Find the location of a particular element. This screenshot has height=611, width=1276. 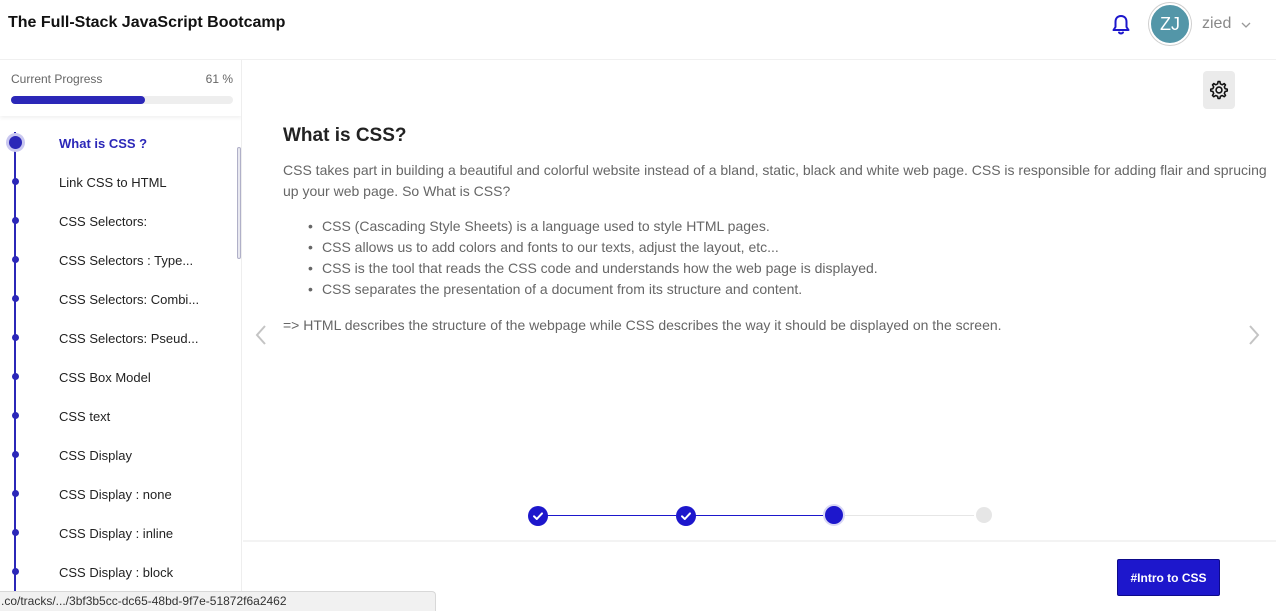

avatar-initials: ZJ is located at coordinates (1170, 23).